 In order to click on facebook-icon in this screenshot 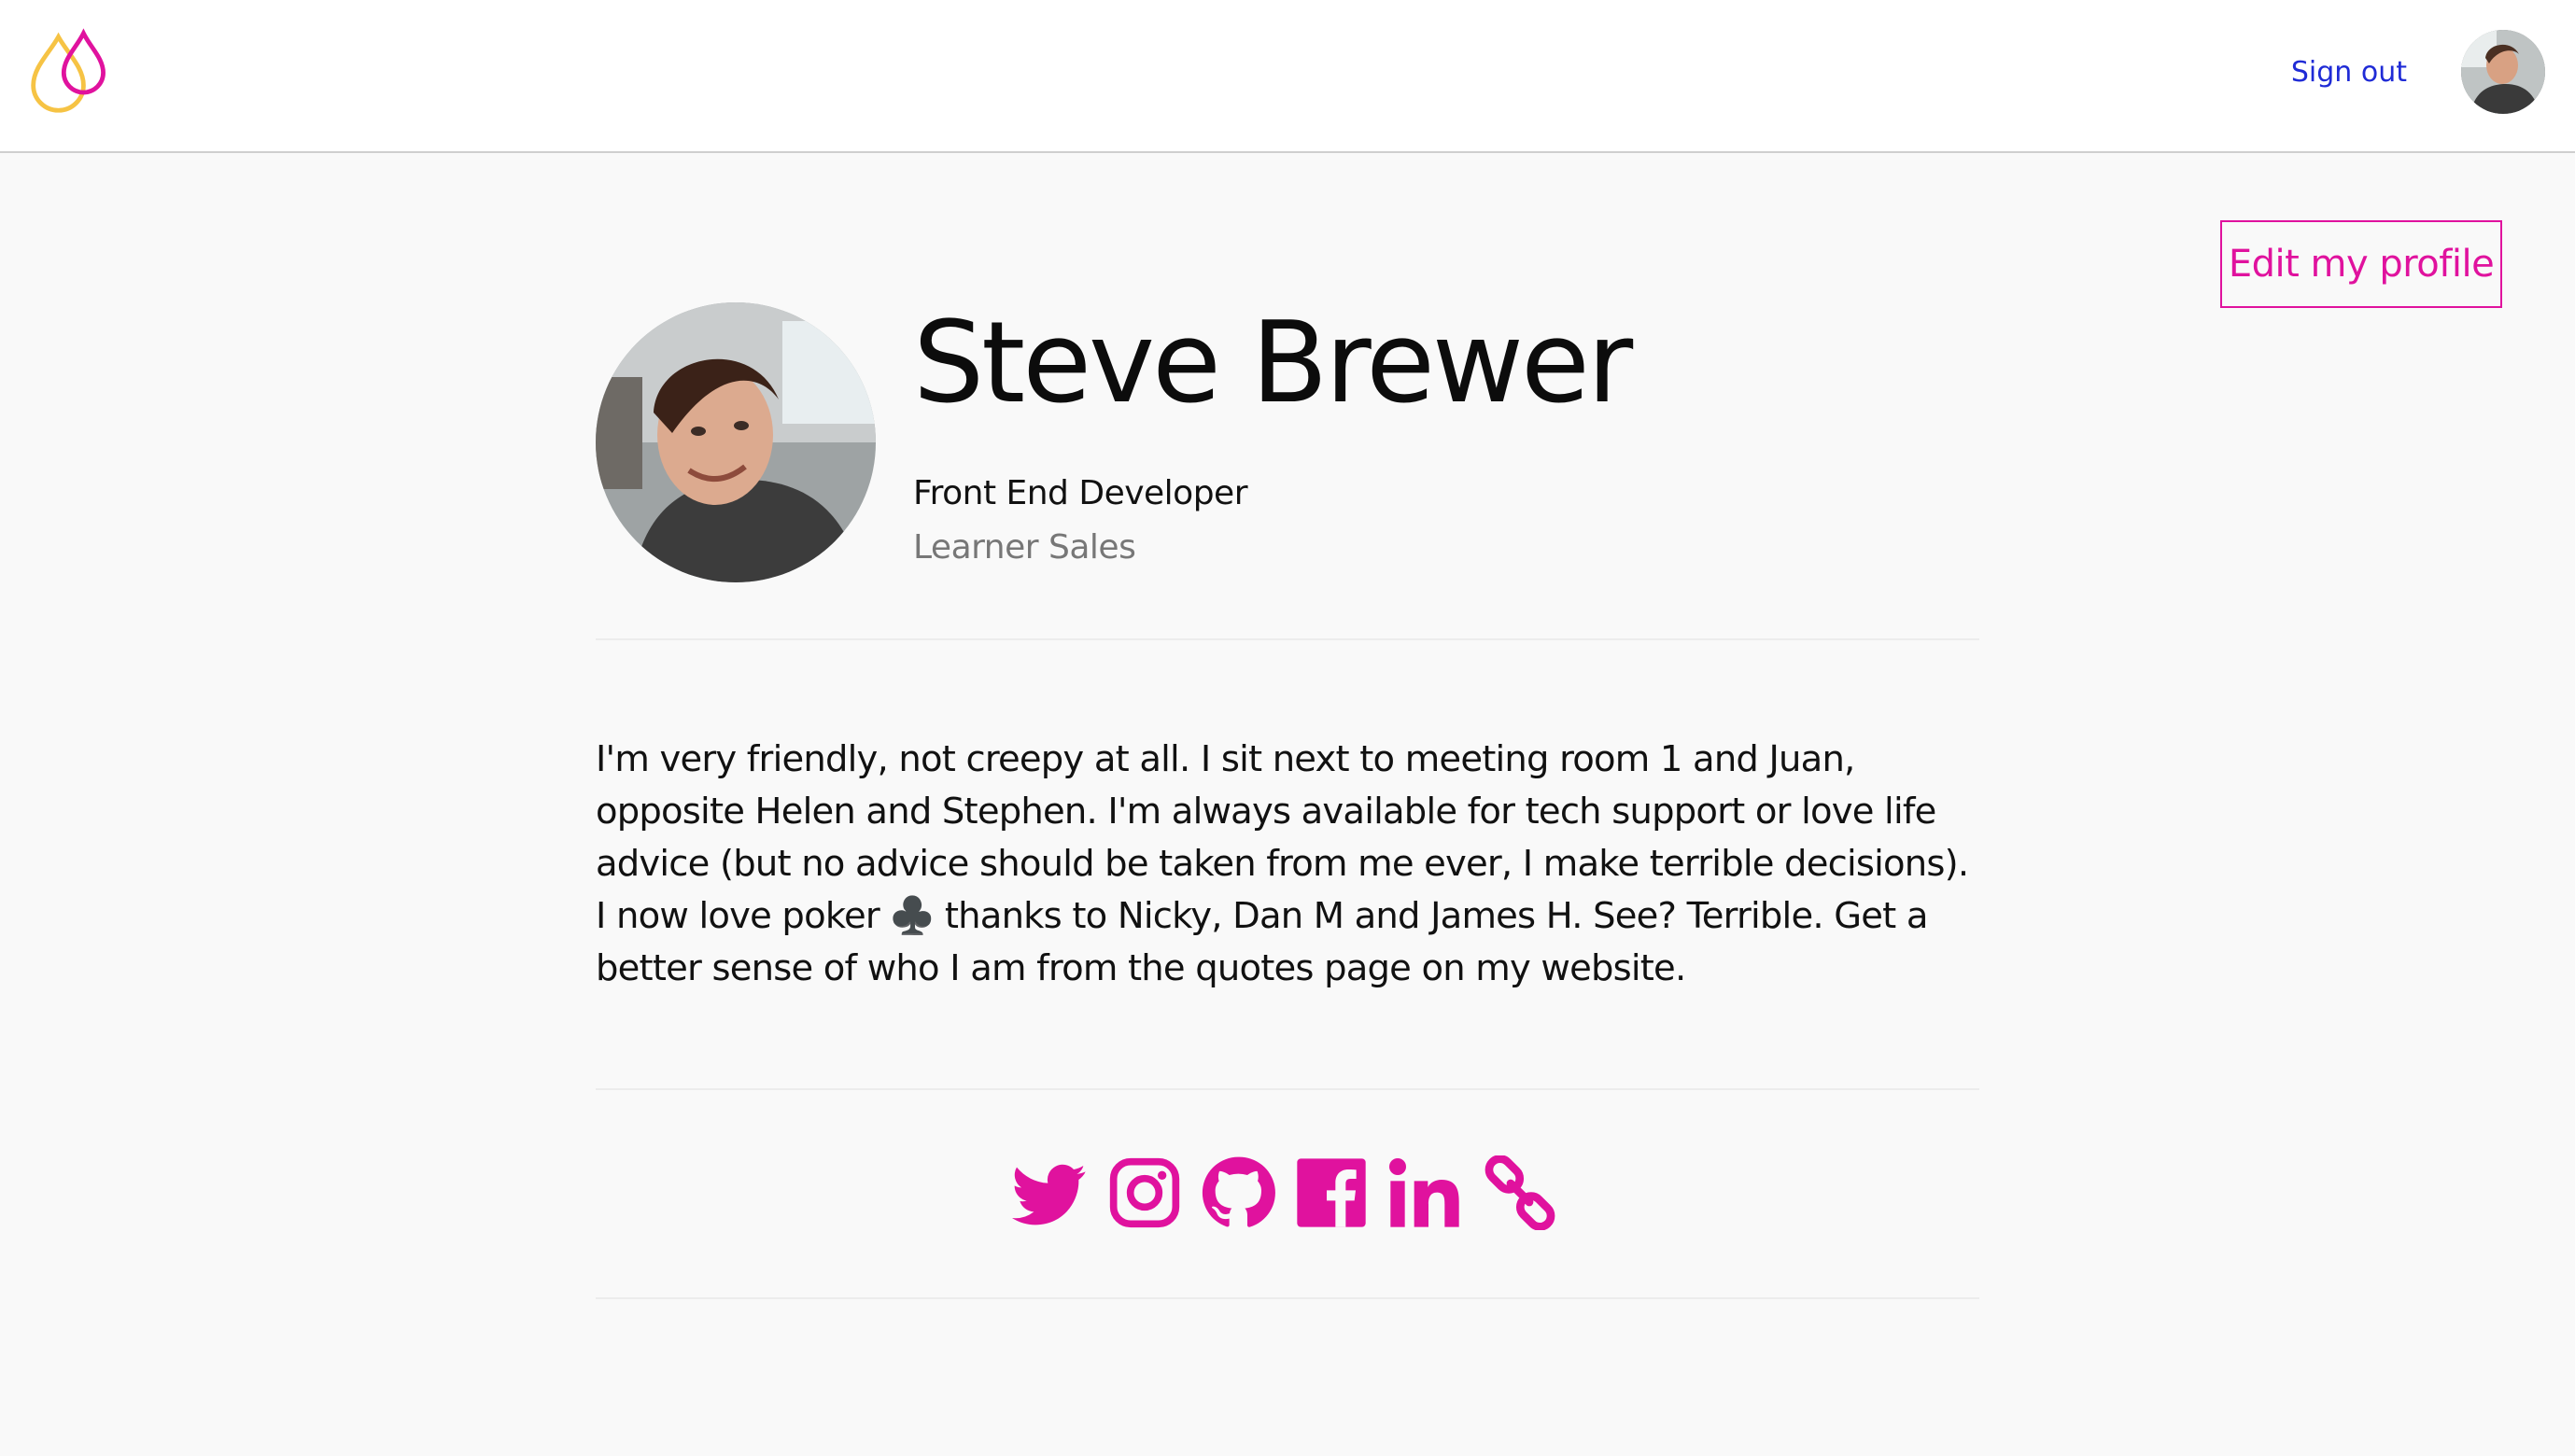, I will do `click(1332, 1192)`.